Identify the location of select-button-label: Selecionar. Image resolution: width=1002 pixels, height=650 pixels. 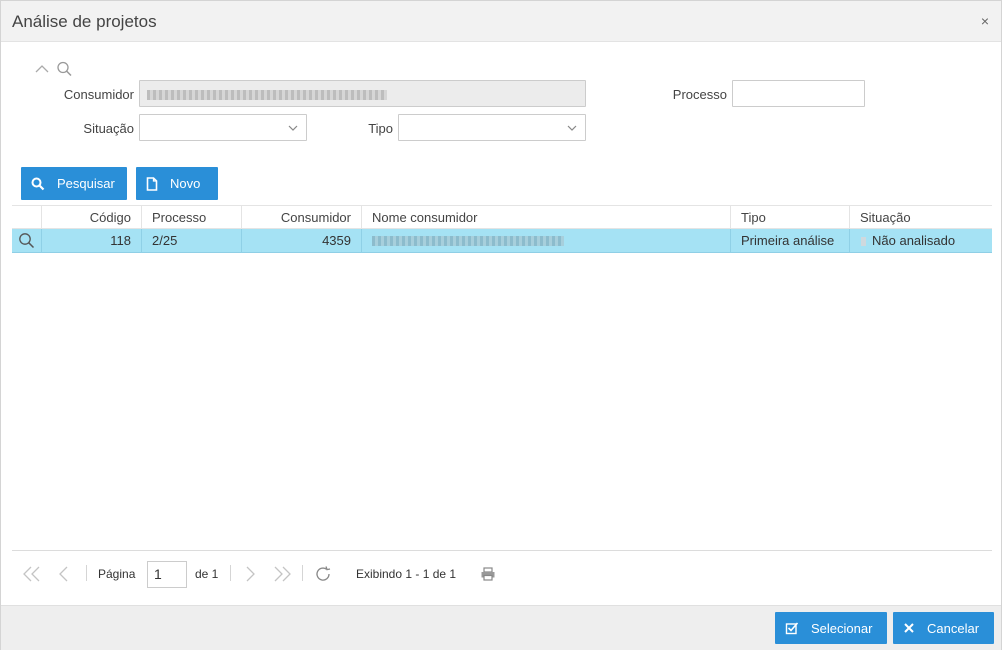
(842, 628).